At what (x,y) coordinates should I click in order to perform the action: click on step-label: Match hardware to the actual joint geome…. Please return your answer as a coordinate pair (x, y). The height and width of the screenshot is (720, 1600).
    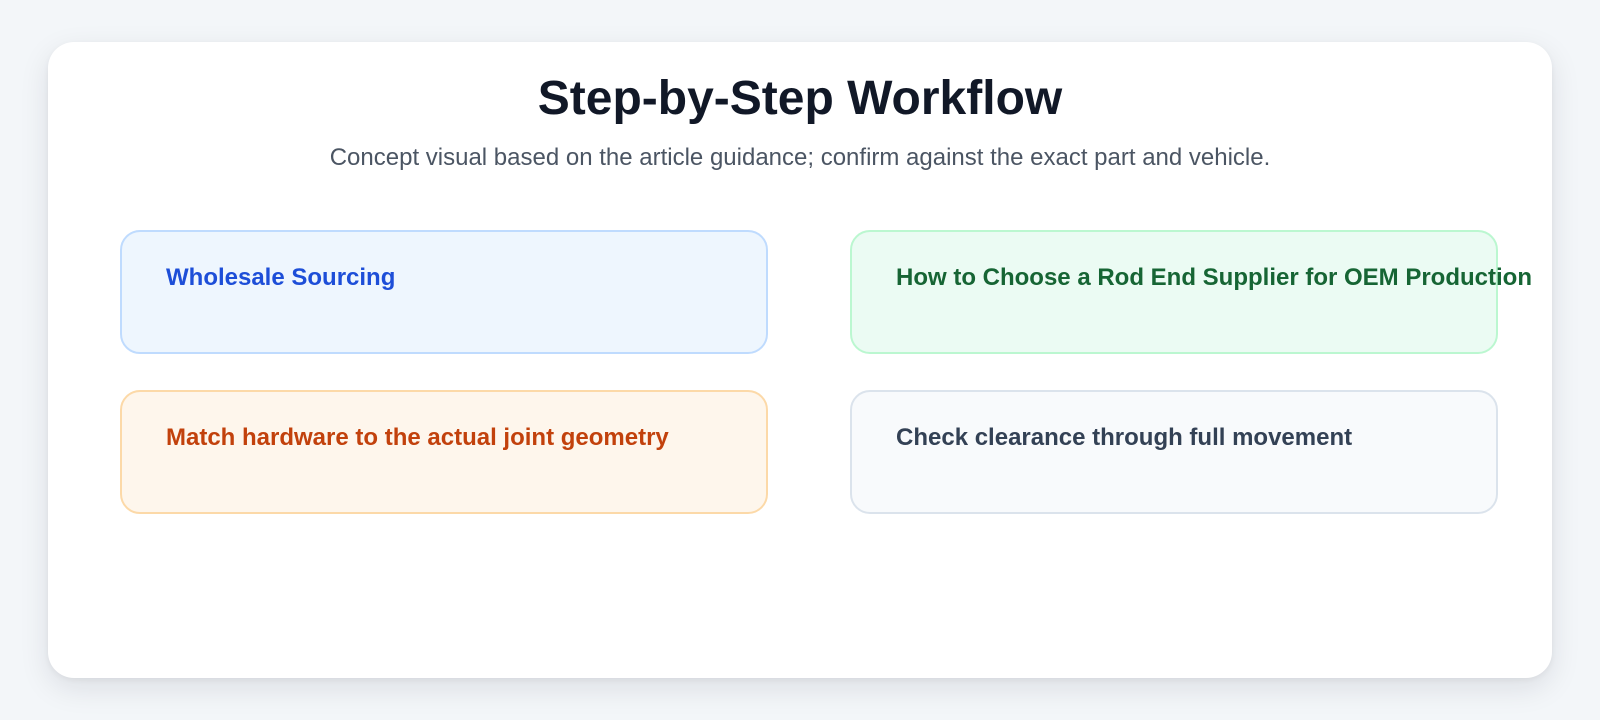
    Looking at the image, I should click on (417, 437).